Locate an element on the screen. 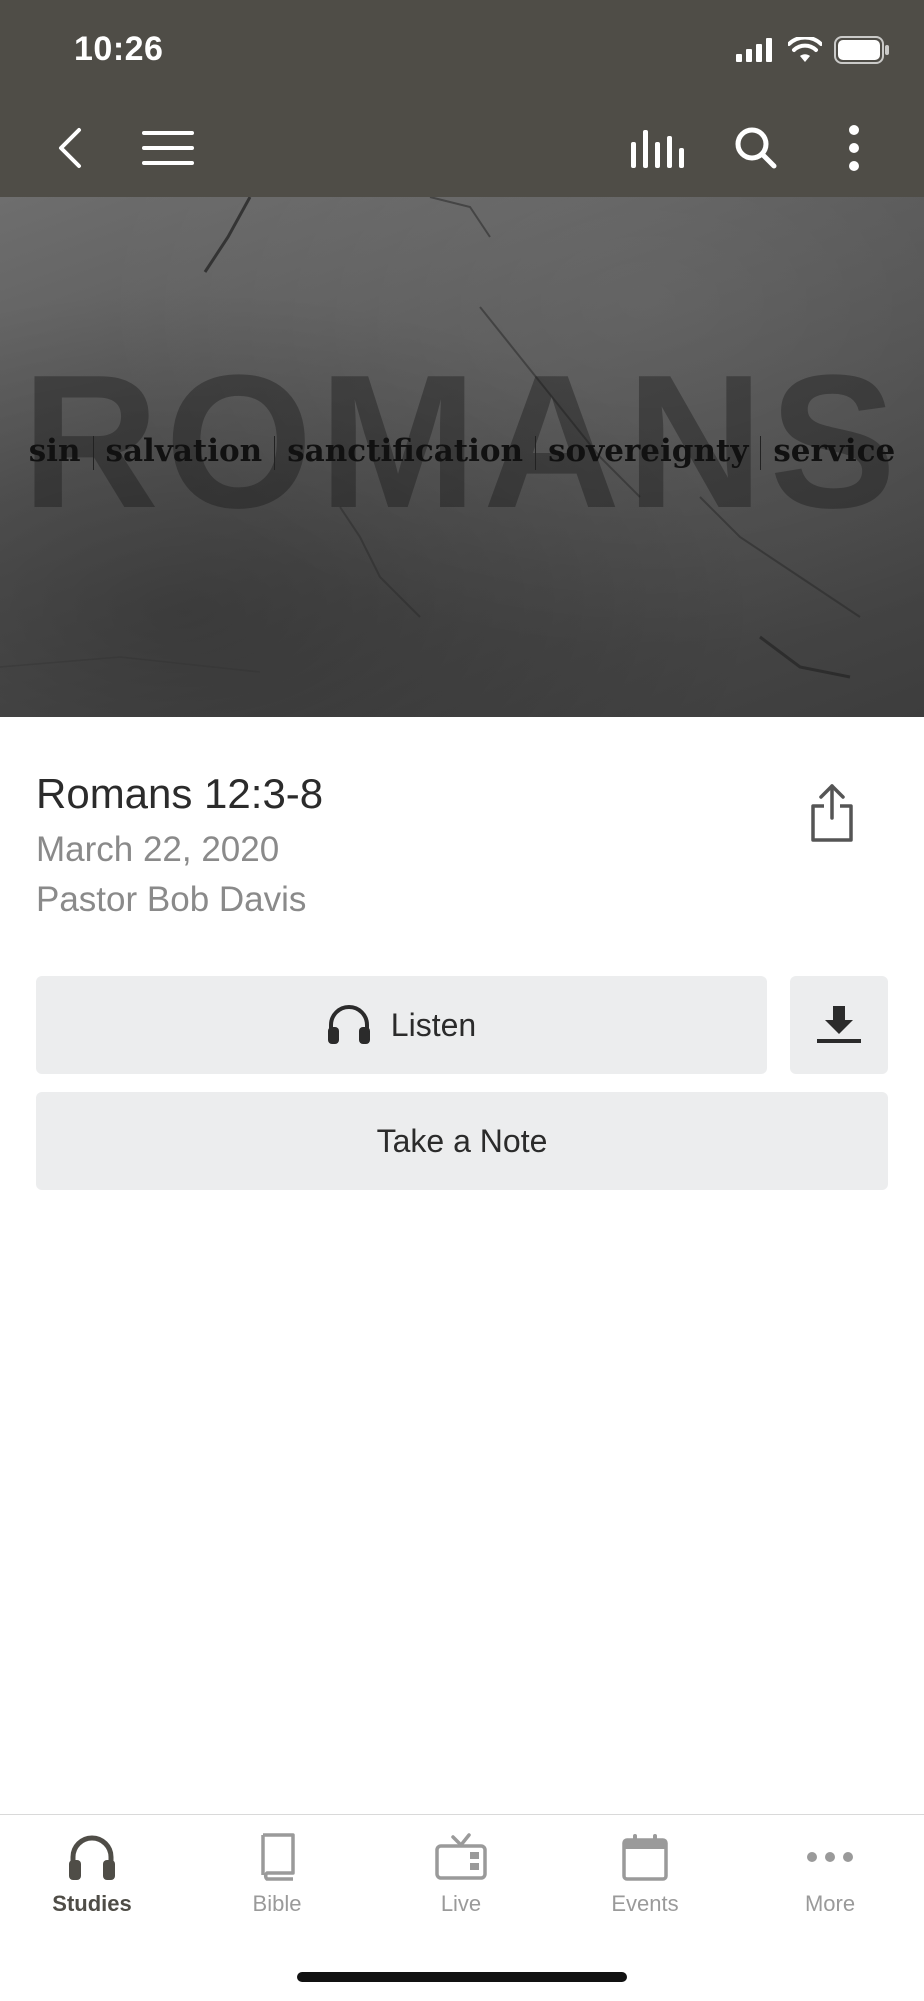 Image resolution: width=924 pixels, height=2001 pixels. tv-icon is located at coordinates (461, 1856).